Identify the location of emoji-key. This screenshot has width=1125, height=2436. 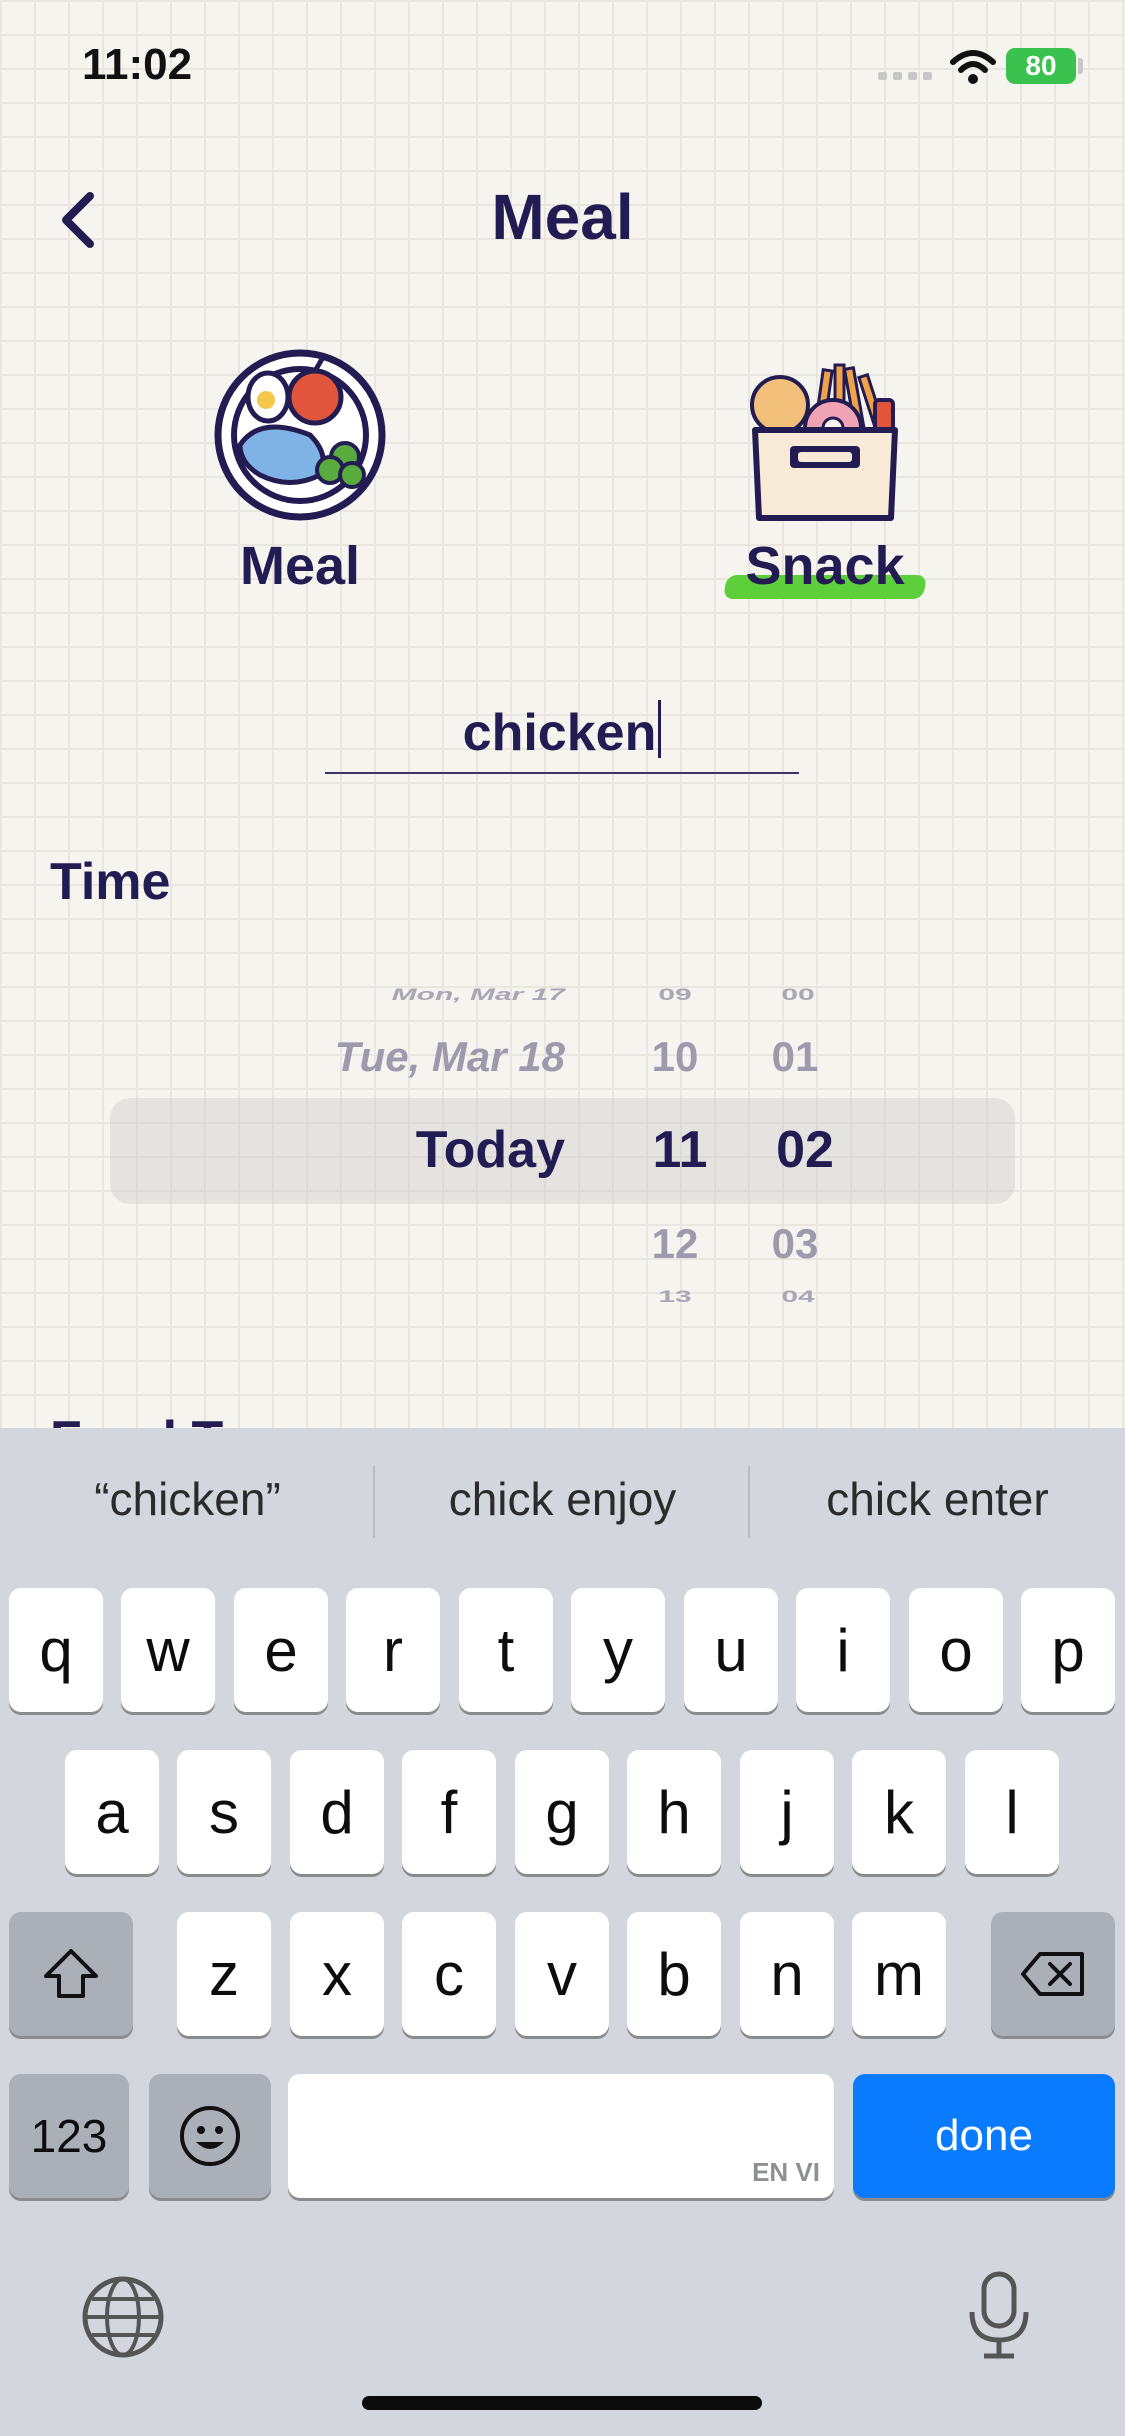
(210, 2136).